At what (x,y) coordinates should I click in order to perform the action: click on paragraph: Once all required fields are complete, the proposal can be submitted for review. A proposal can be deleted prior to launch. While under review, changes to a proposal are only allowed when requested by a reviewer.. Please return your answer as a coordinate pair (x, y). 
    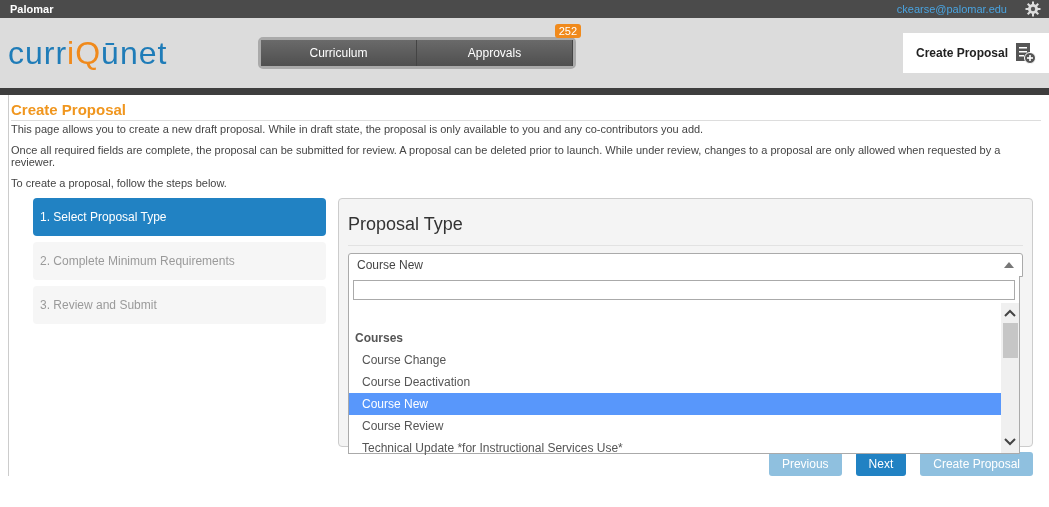
    Looking at the image, I should click on (506, 156).